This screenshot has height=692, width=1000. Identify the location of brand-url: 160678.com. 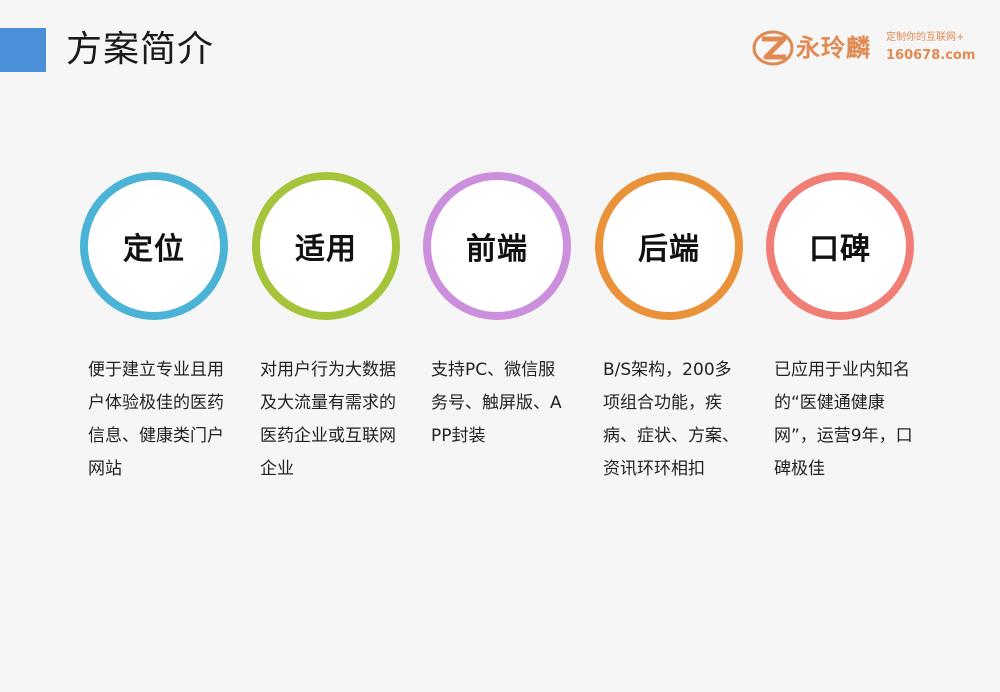
(931, 55).